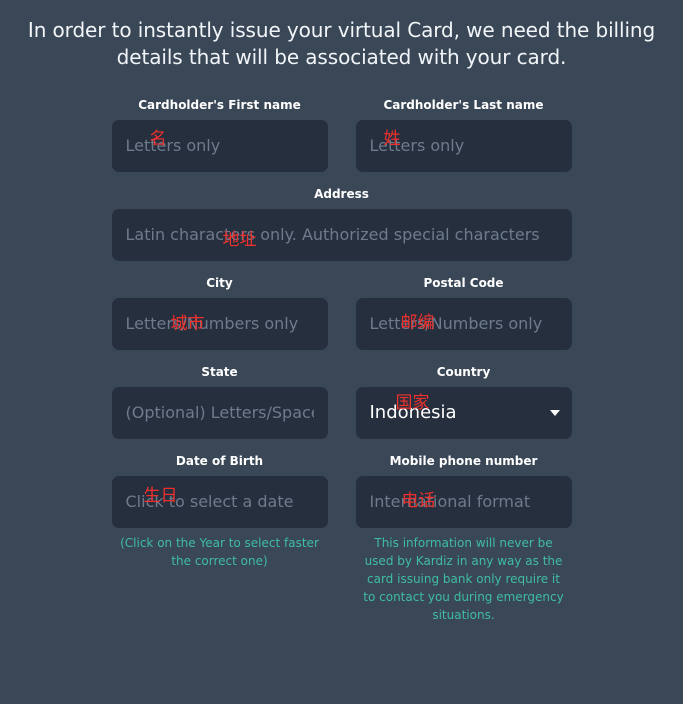  What do you see at coordinates (463, 104) in the screenshot?
I see `last-name-label: Cardholder's Last name` at bounding box center [463, 104].